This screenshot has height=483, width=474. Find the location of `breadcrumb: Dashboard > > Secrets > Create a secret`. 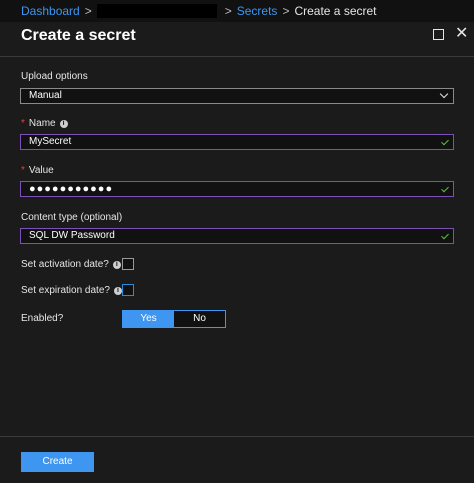

breadcrumb: Dashboard > > Secrets > Create a secret is located at coordinates (237, 11).